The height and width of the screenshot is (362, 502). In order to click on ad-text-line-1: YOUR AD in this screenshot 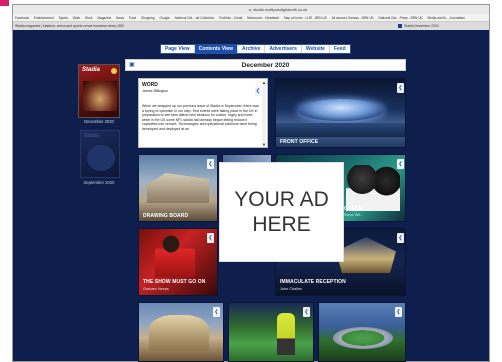, I will do `click(281, 199)`.